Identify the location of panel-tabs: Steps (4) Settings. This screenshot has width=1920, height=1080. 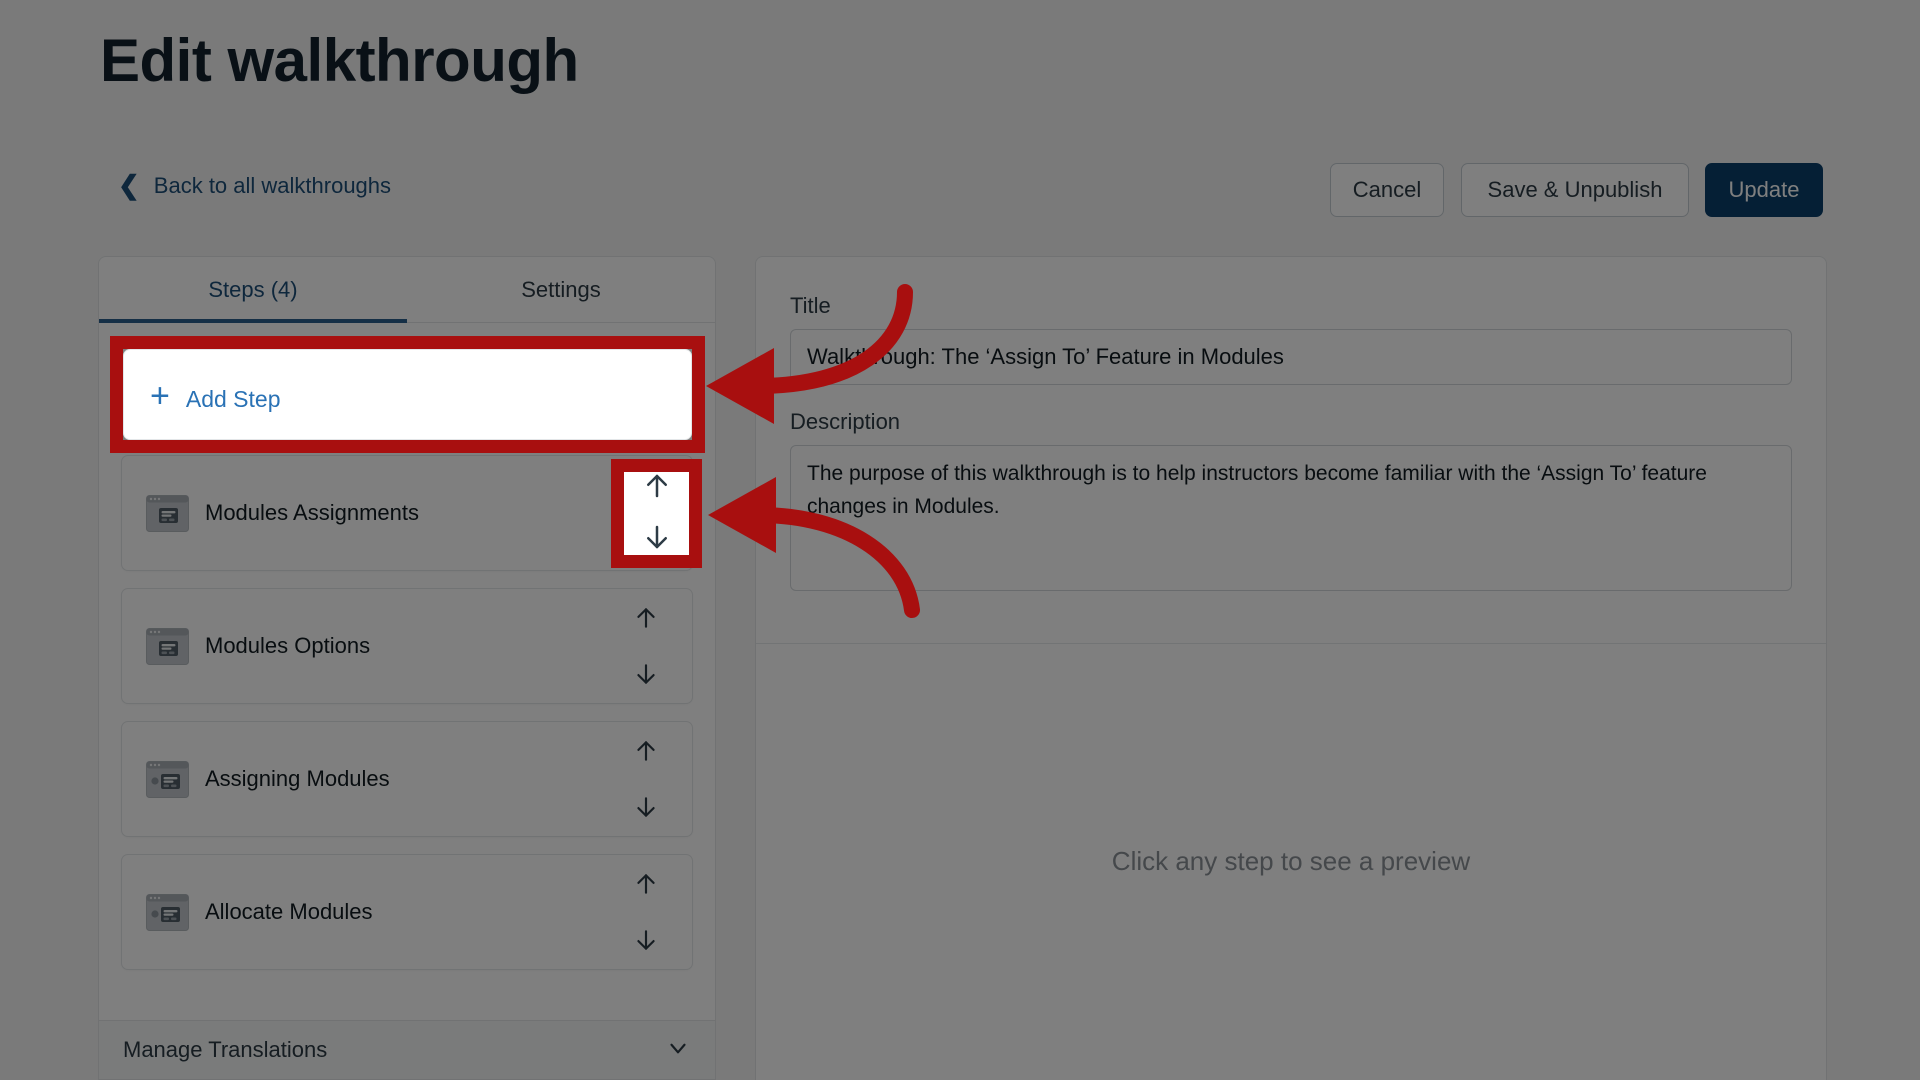
(407, 290).